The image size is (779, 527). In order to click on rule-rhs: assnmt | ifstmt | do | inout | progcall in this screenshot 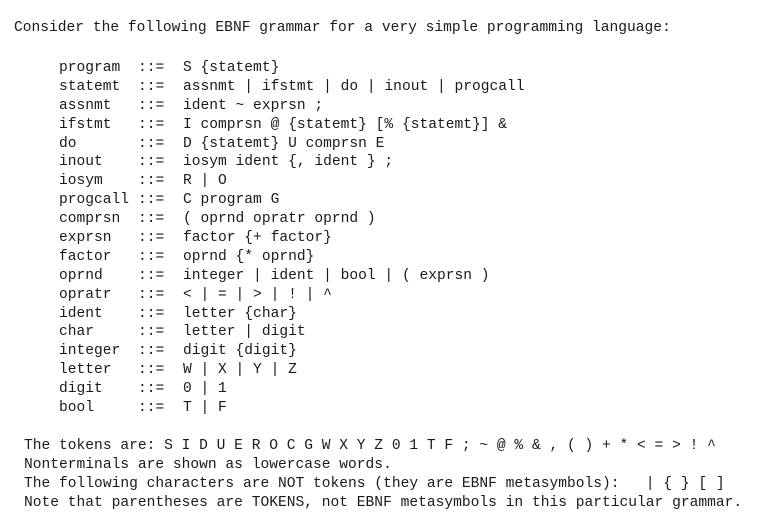, I will do `click(354, 86)`.